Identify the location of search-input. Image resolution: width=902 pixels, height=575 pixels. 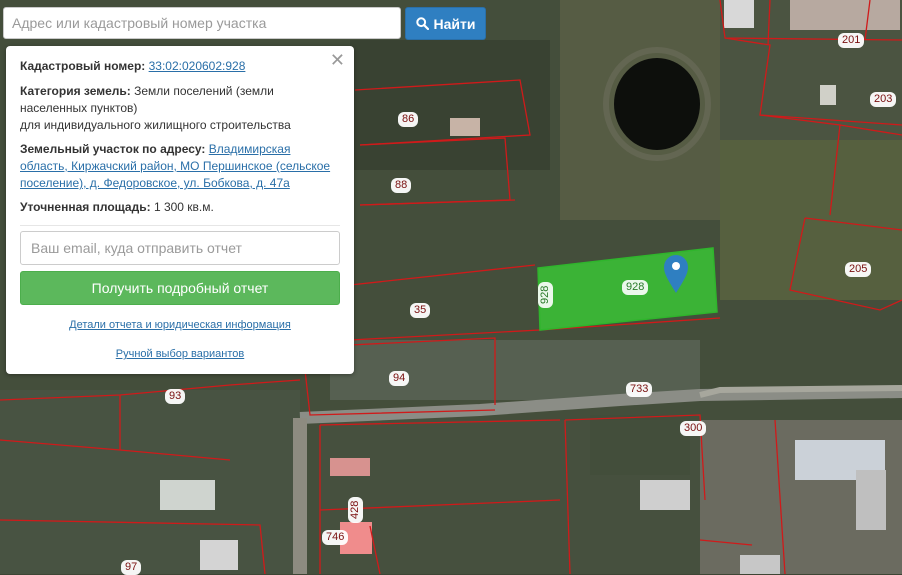
(202, 23).